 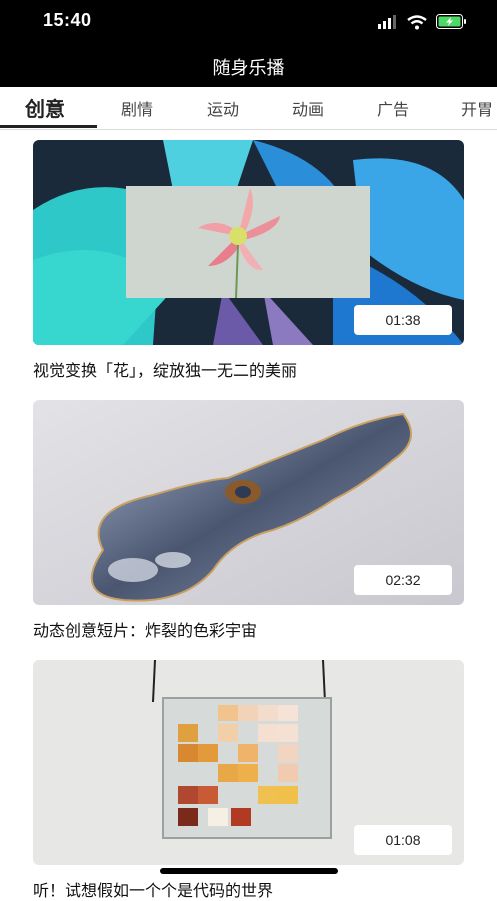 What do you see at coordinates (403, 580) in the screenshot?
I see `video-duration: 02:32` at bounding box center [403, 580].